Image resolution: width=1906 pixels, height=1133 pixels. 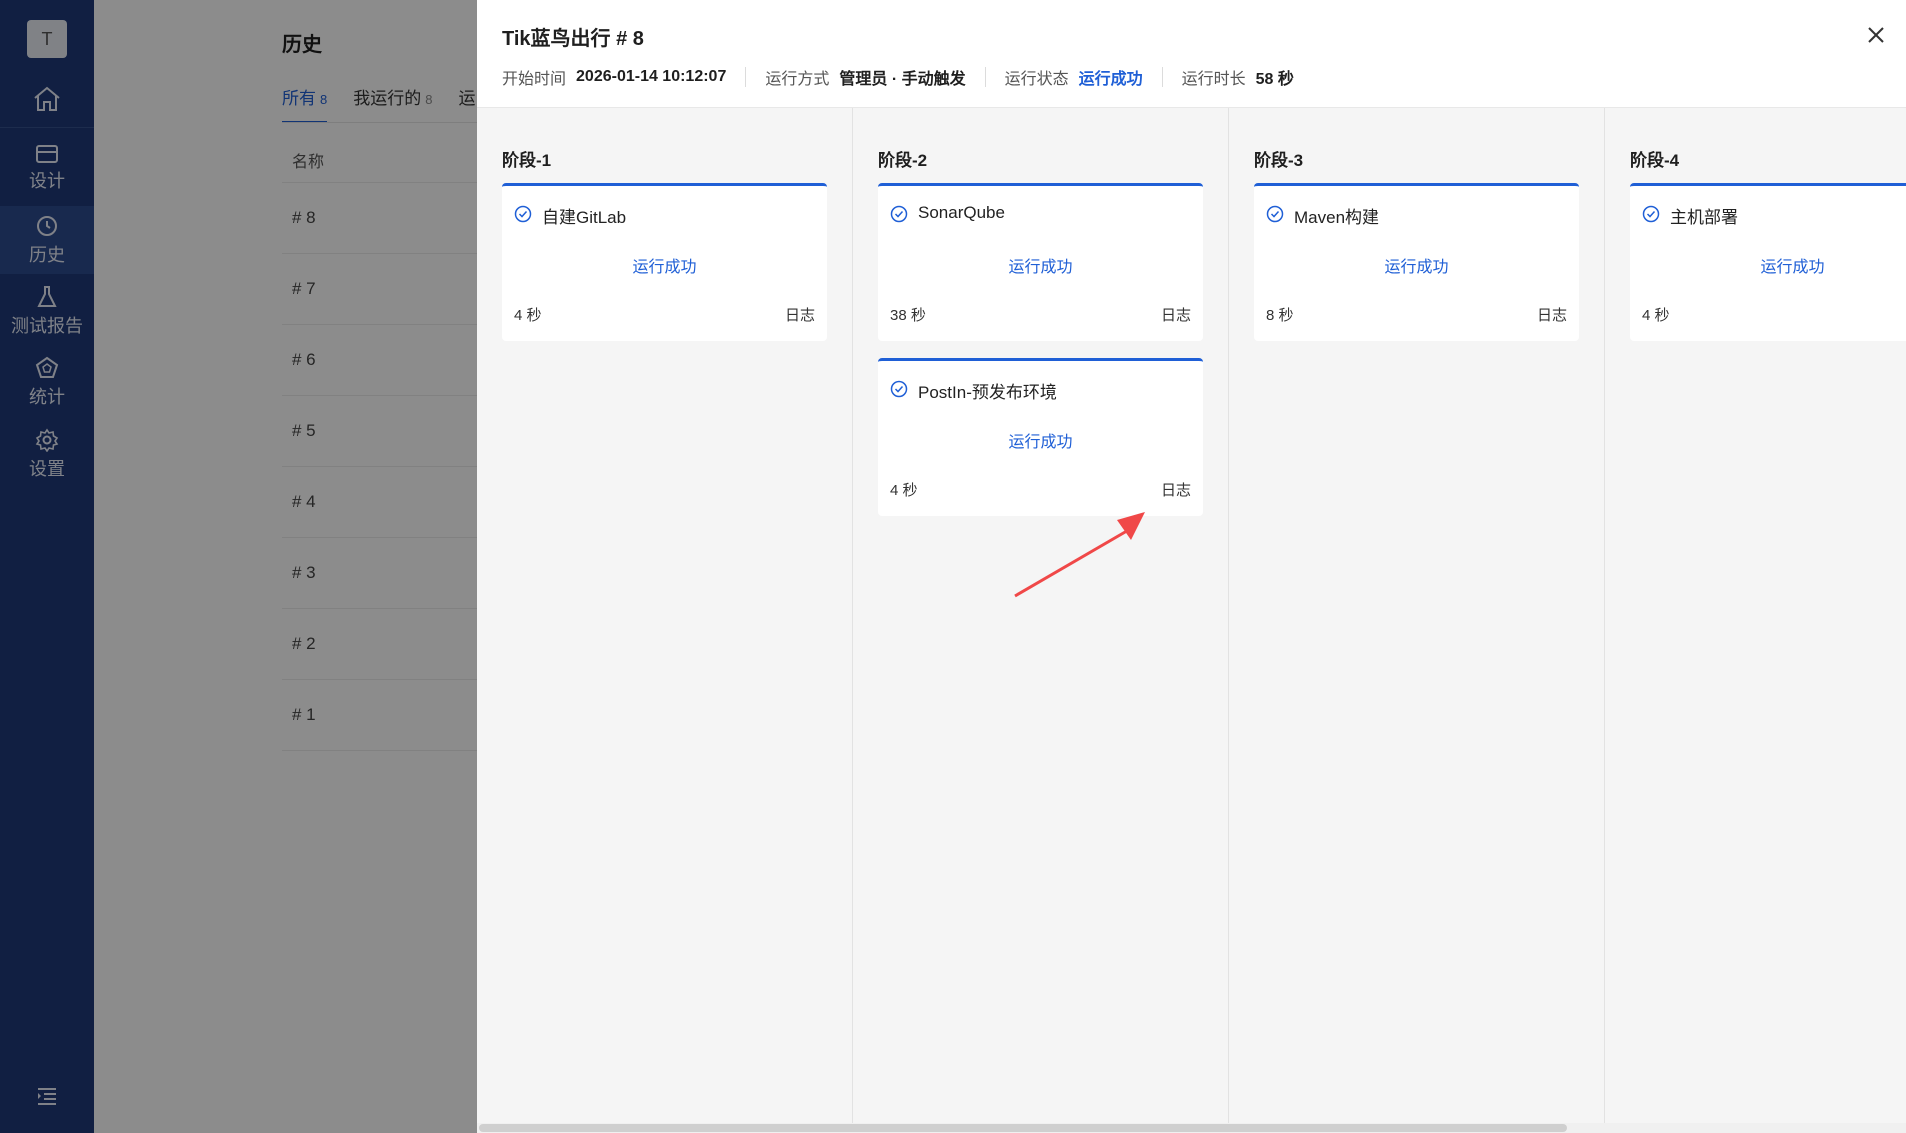 I want to click on run-status-label: 运行状态, so click(x=1036, y=79).